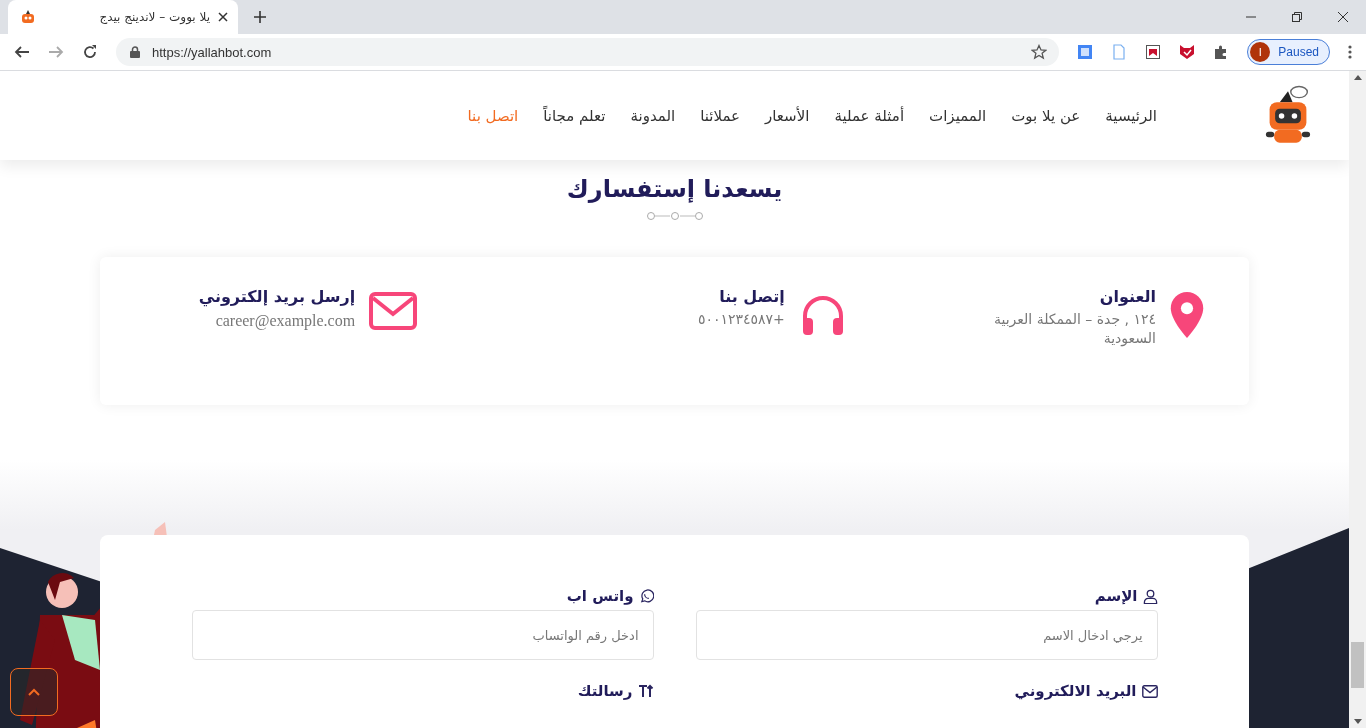 Image resolution: width=1366 pixels, height=728 pixels. Describe the element at coordinates (646, 596) in the screenshot. I see `whatsapp-icon` at that location.